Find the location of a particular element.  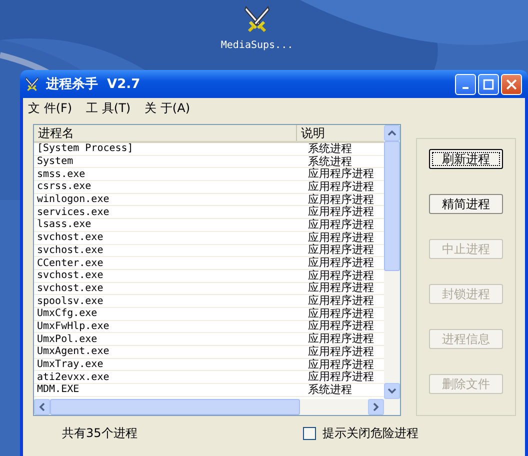

scroll-left-button is located at coordinates (42, 407).